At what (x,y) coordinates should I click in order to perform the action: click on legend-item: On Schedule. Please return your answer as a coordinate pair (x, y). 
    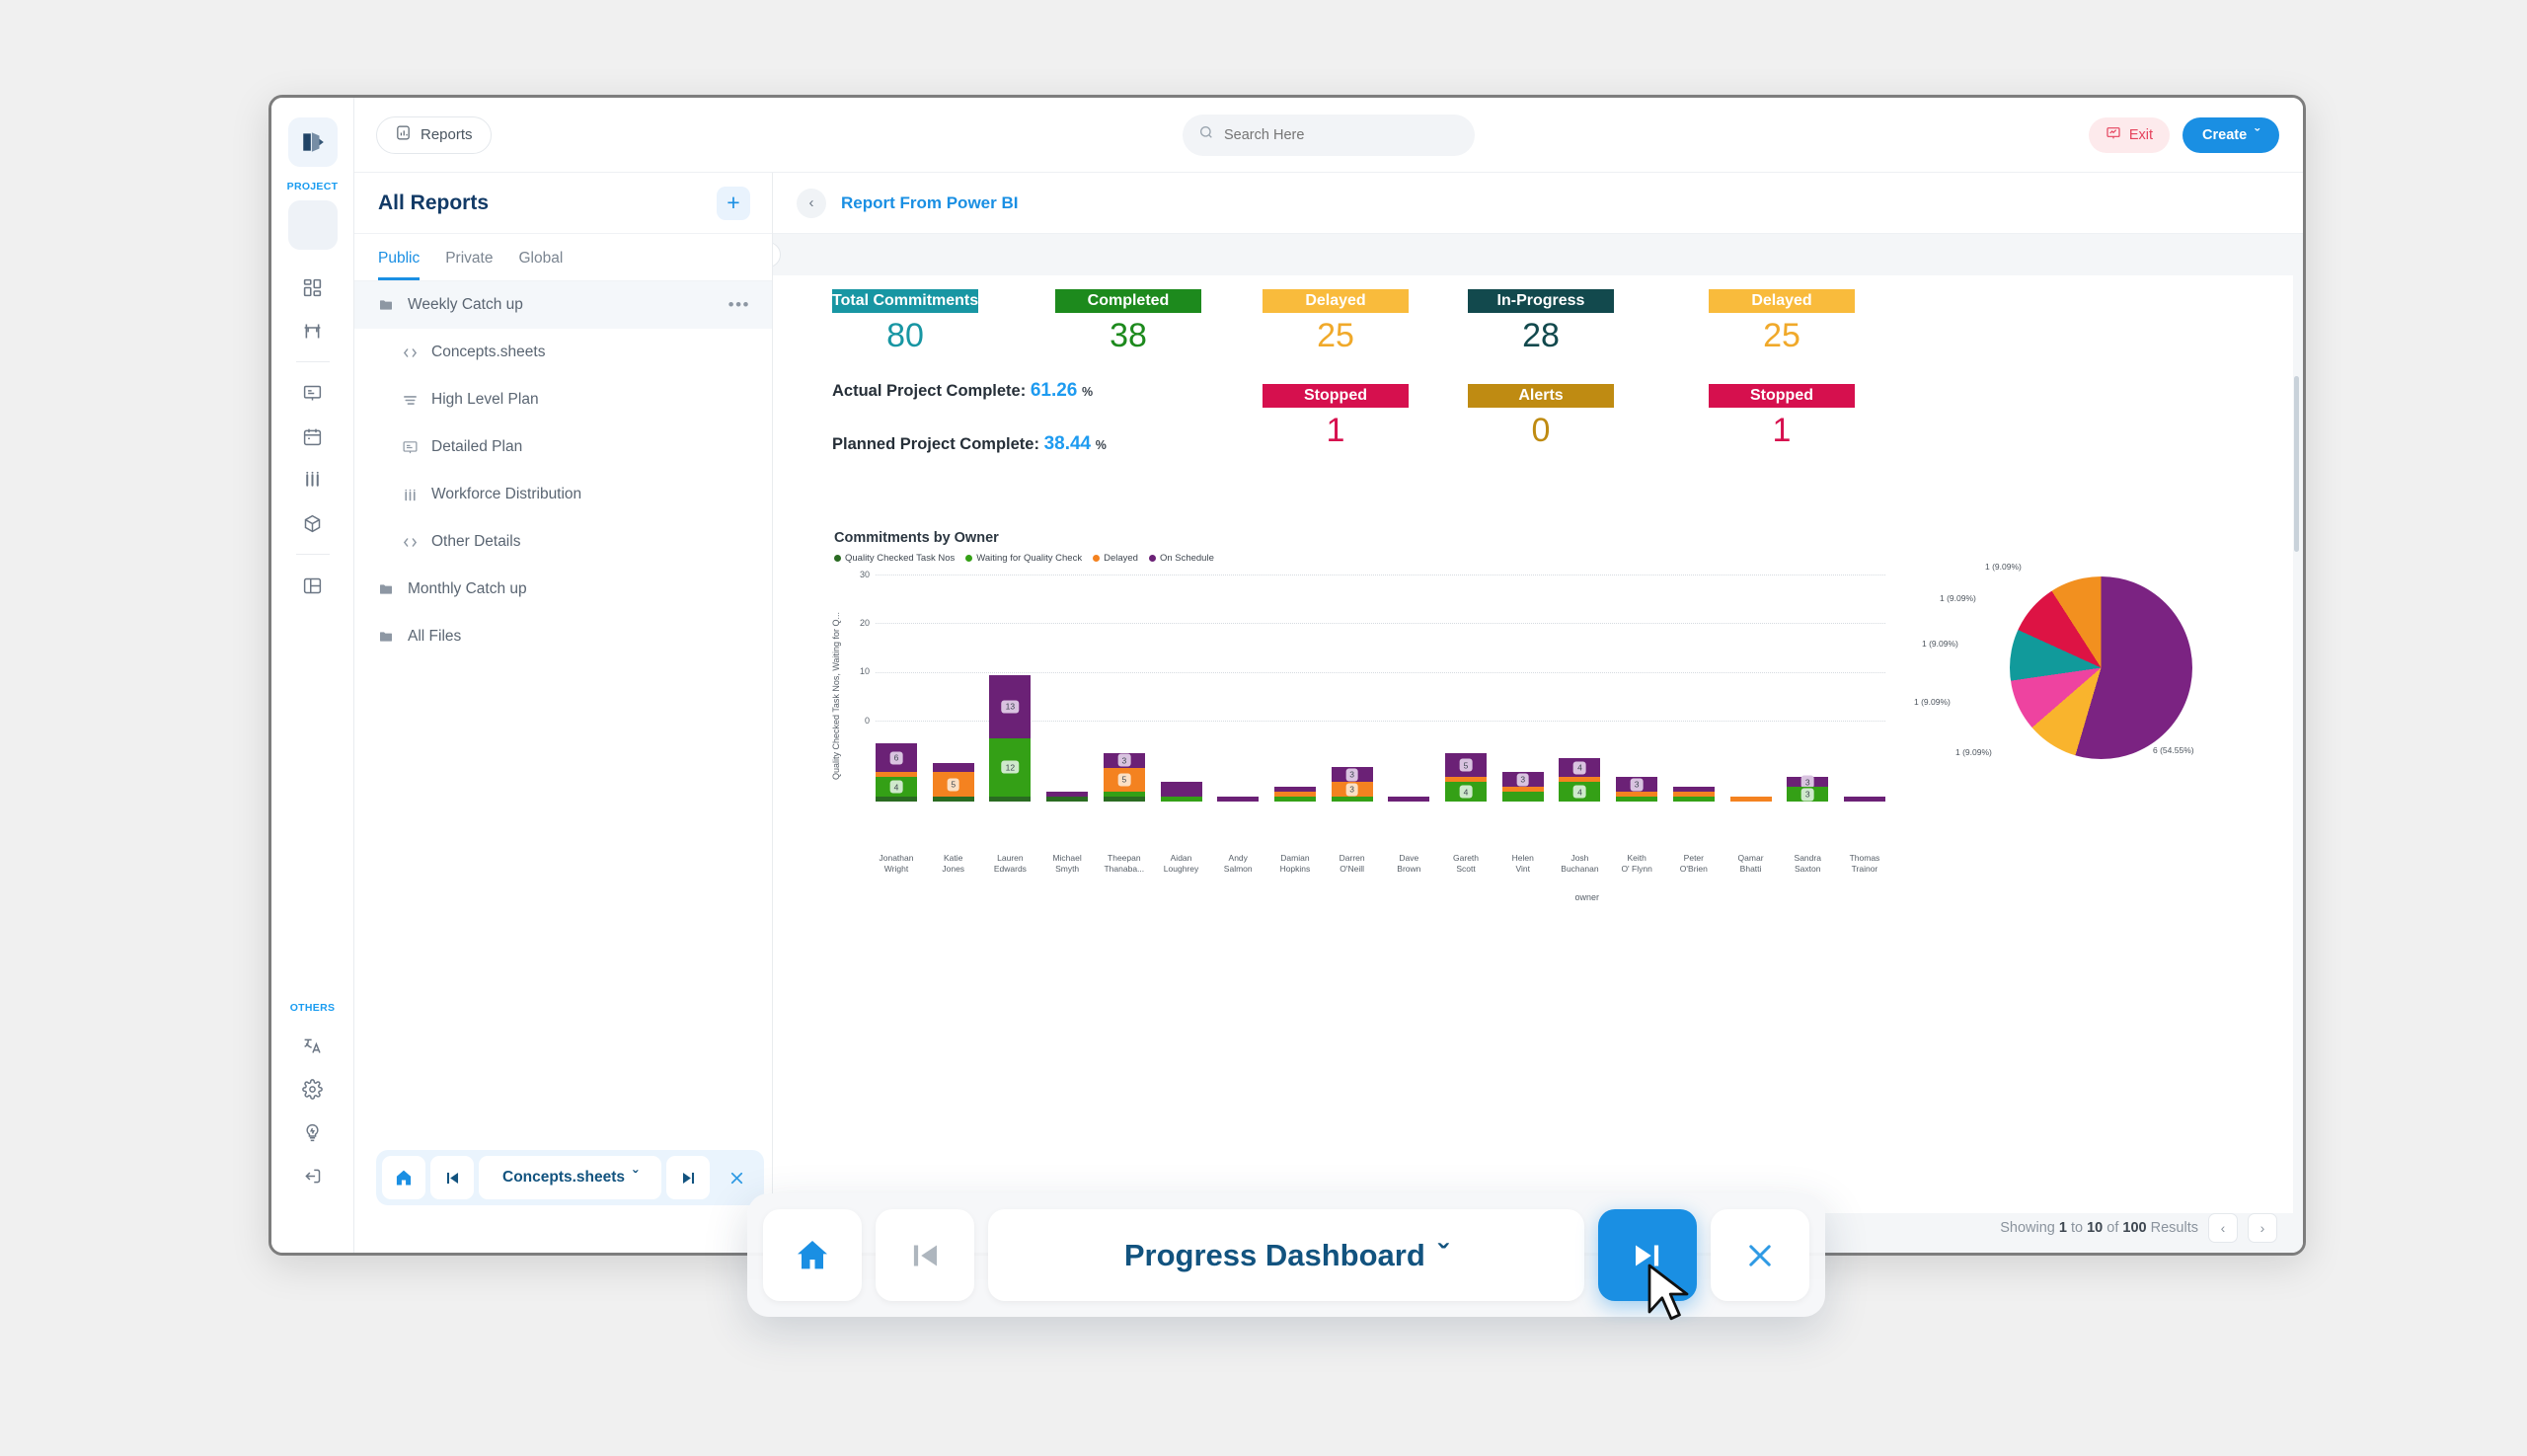
    Looking at the image, I should click on (1181, 558).